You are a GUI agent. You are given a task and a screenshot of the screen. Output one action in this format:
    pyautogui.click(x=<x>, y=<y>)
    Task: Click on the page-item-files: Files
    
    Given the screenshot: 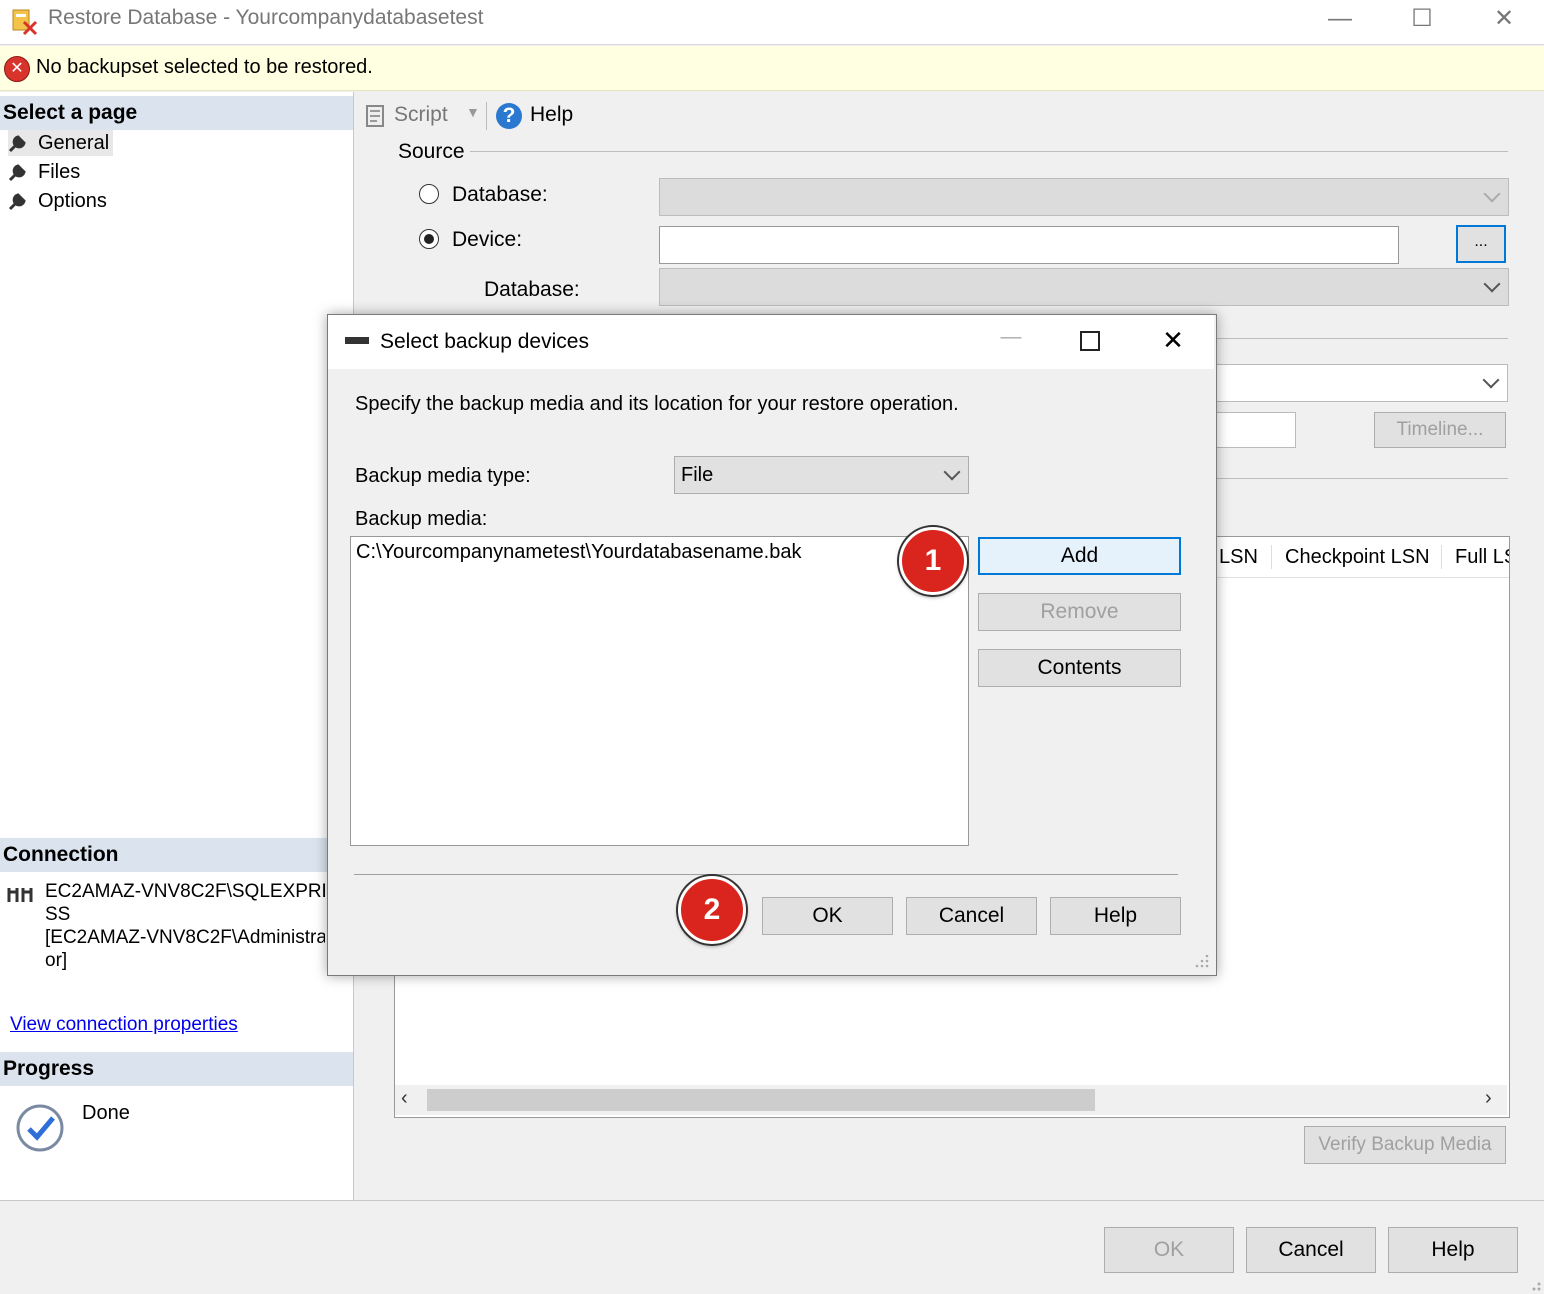 What is the action you would take?
    pyautogui.click(x=44, y=172)
    